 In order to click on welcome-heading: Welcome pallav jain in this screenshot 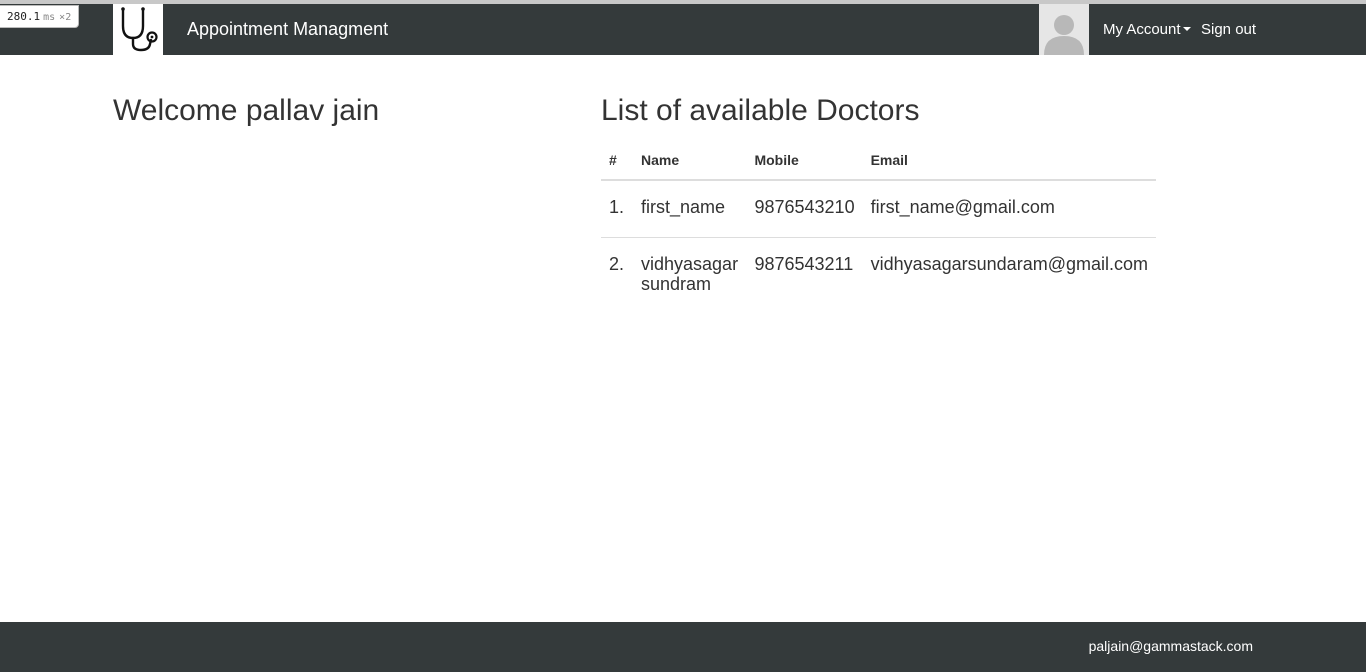, I will do `click(246, 110)`.